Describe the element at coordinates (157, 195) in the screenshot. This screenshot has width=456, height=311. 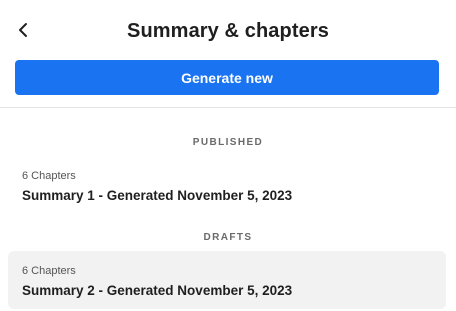
I see `summary-title: Summary 1 - Generated November 5, 2023` at that location.